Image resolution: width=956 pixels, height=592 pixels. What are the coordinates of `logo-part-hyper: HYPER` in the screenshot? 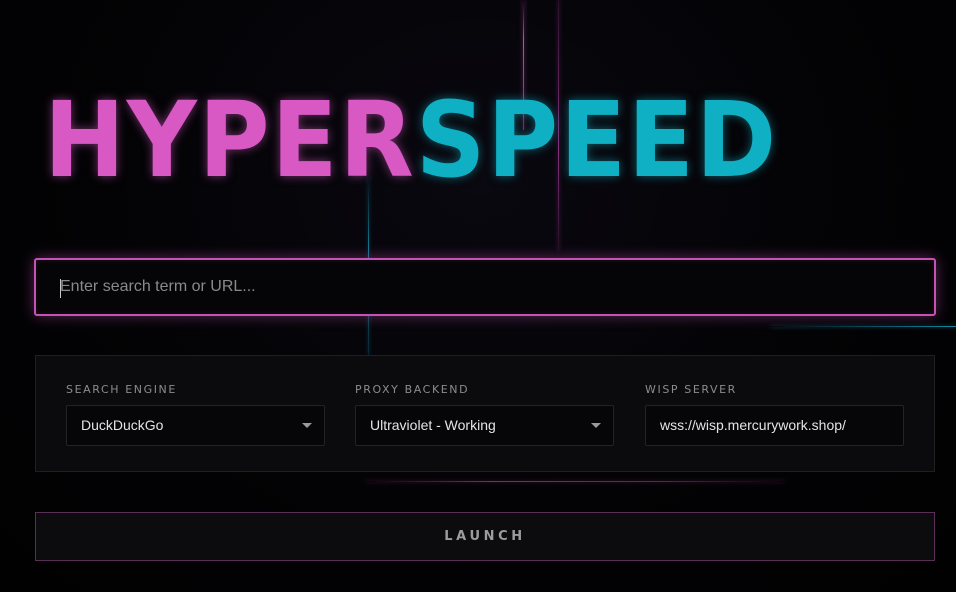 It's located at (230, 140).